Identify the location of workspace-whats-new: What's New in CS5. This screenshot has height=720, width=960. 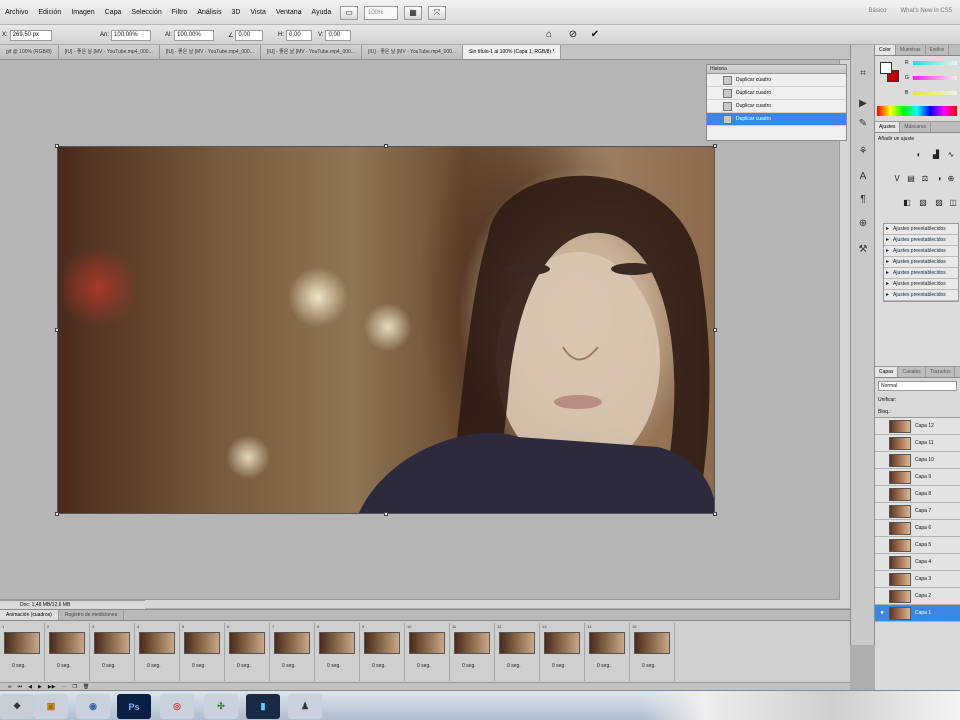
(927, 11).